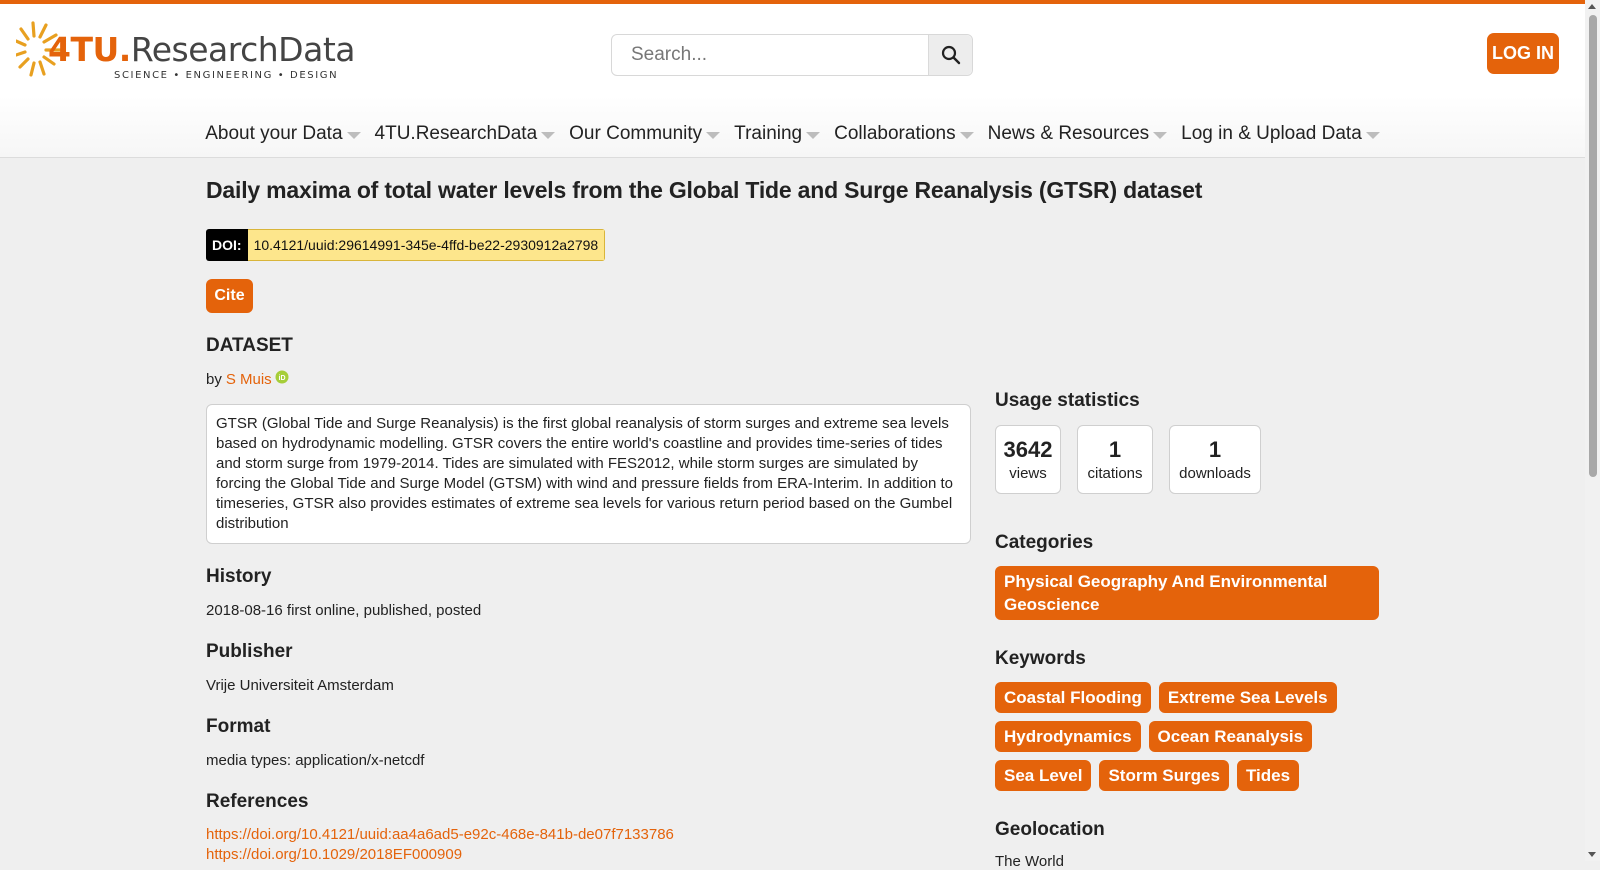  I want to click on nav-item-label: Training, so click(768, 133).